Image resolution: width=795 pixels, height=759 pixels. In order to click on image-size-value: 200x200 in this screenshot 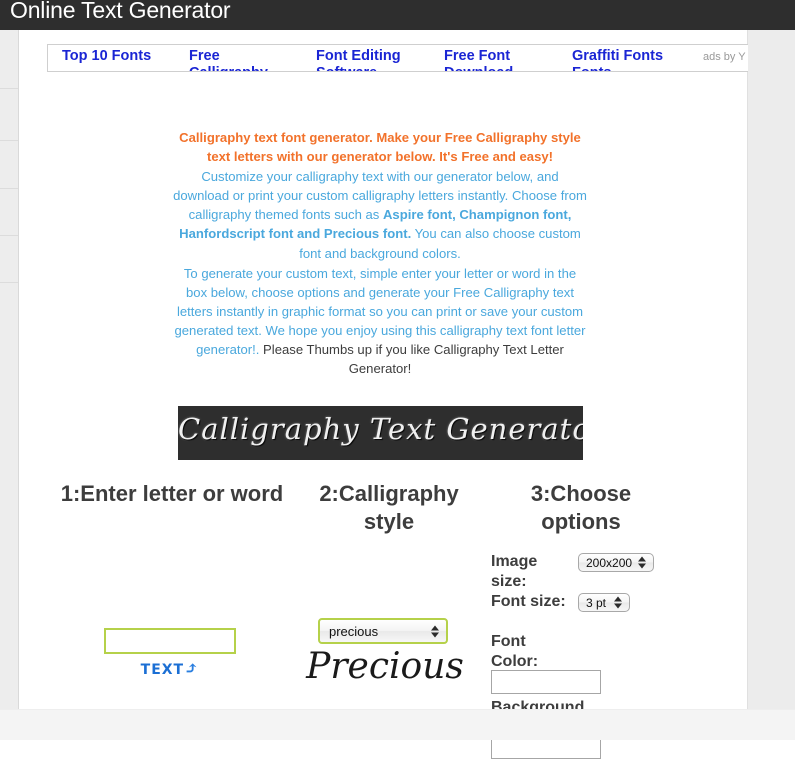, I will do `click(609, 562)`.